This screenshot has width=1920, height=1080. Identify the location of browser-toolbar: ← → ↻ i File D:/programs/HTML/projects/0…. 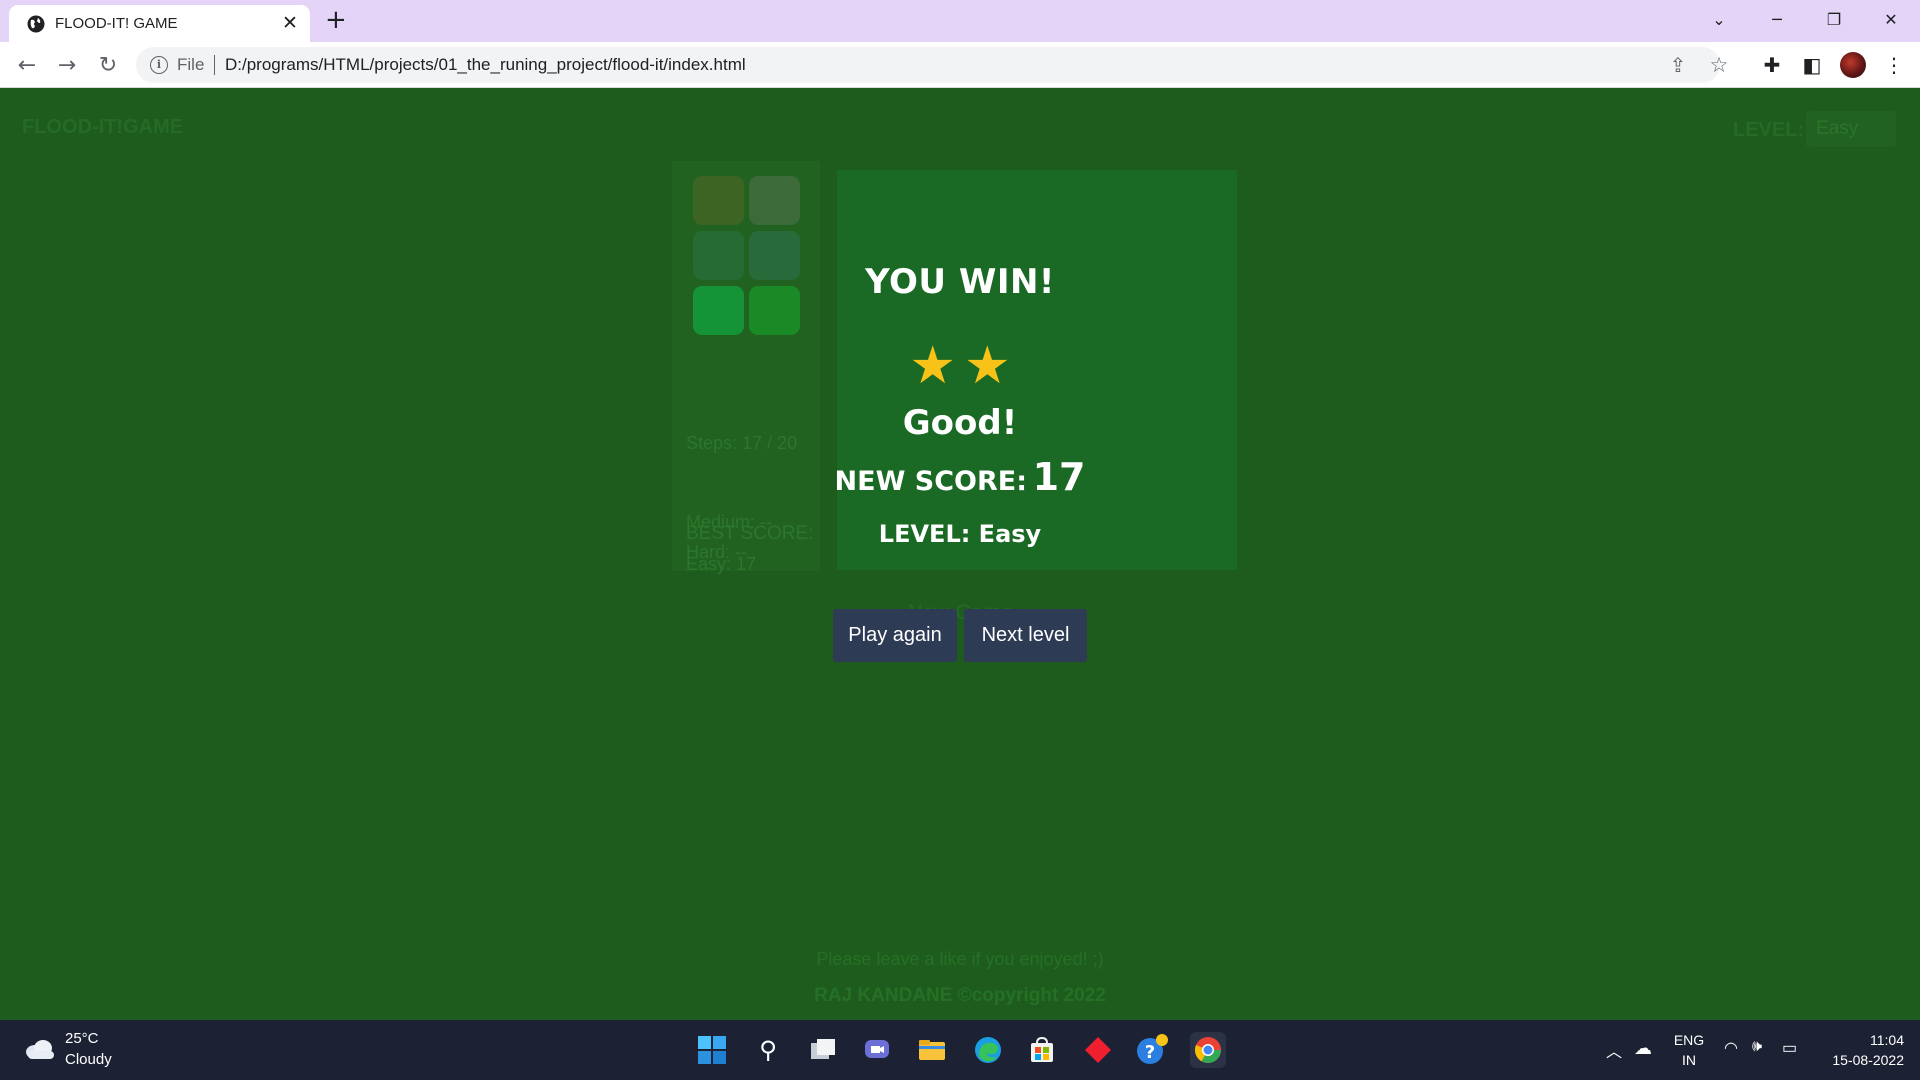
(960, 65).